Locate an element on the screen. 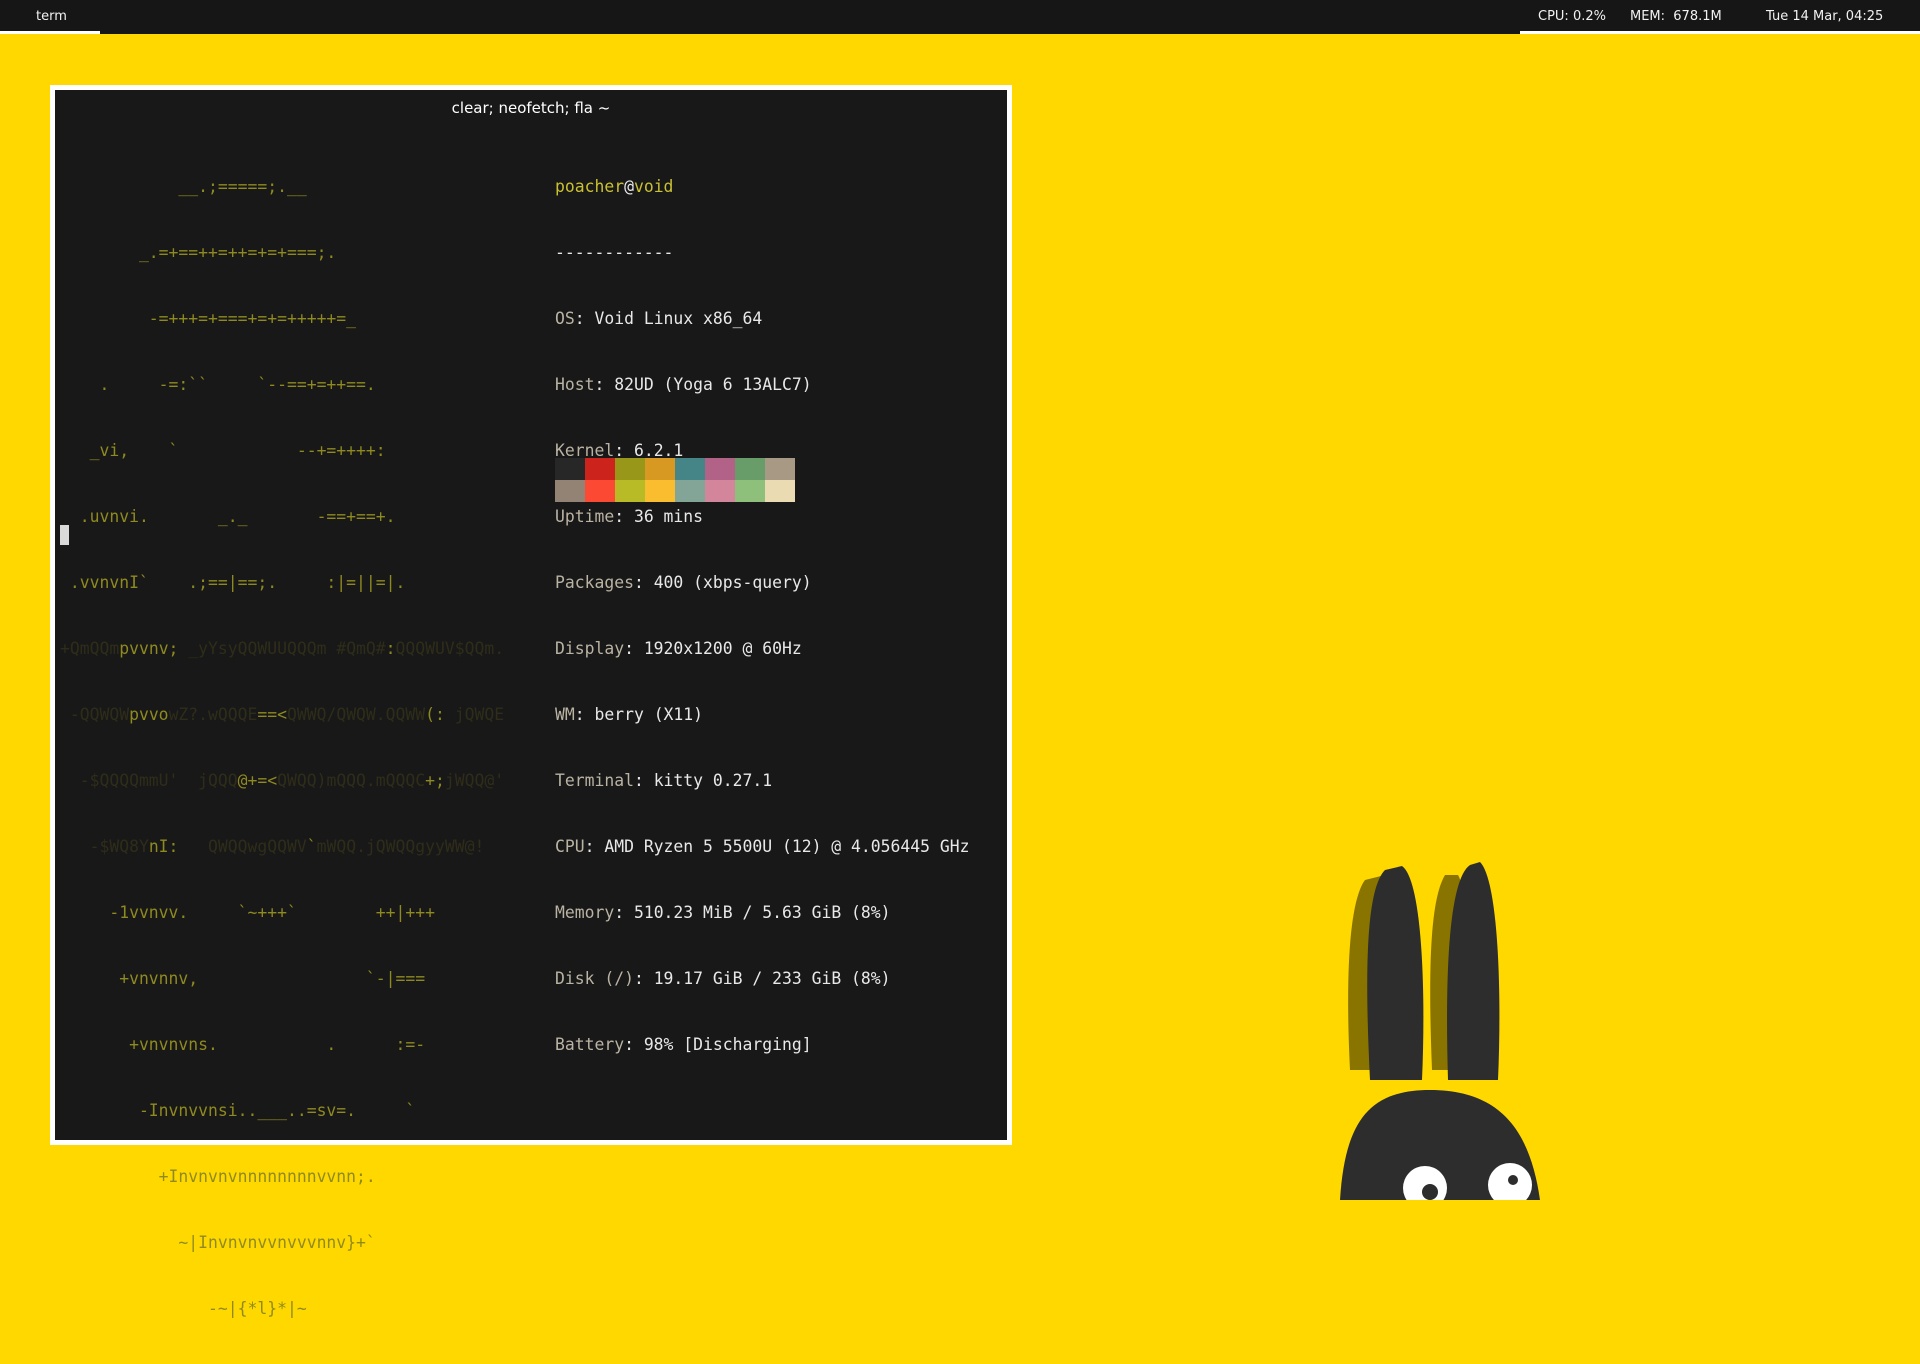  logo-line: .uvnvi. _._ -==+==+. is located at coordinates (228, 516).